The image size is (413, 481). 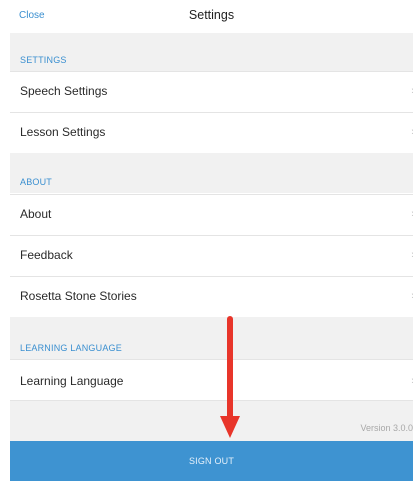 I want to click on row-label: Feedback, so click(x=46, y=255).